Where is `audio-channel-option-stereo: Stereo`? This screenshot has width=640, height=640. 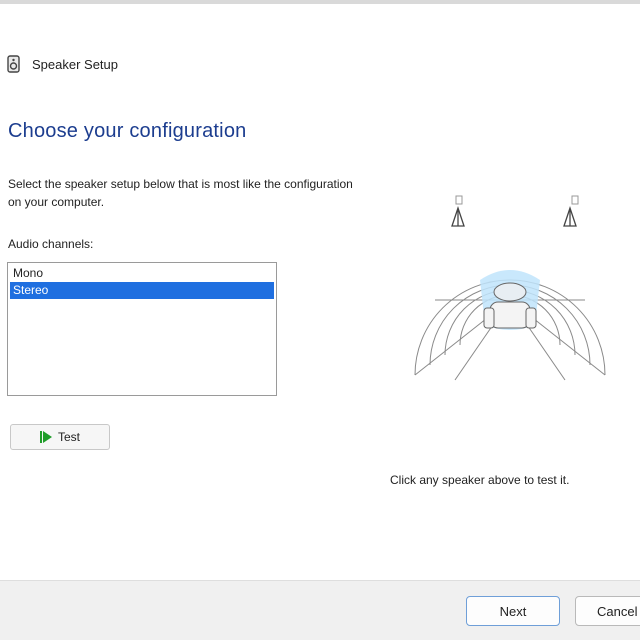 audio-channel-option-stereo: Stereo is located at coordinates (142, 290).